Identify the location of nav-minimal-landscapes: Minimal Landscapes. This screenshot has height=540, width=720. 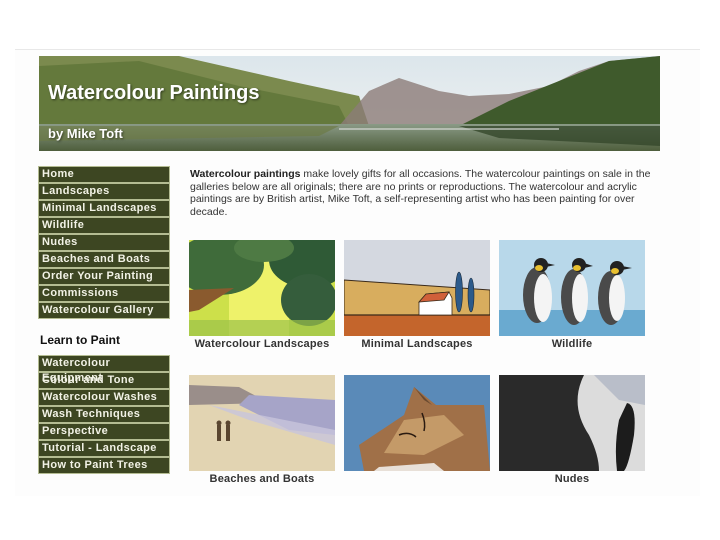
(104, 208).